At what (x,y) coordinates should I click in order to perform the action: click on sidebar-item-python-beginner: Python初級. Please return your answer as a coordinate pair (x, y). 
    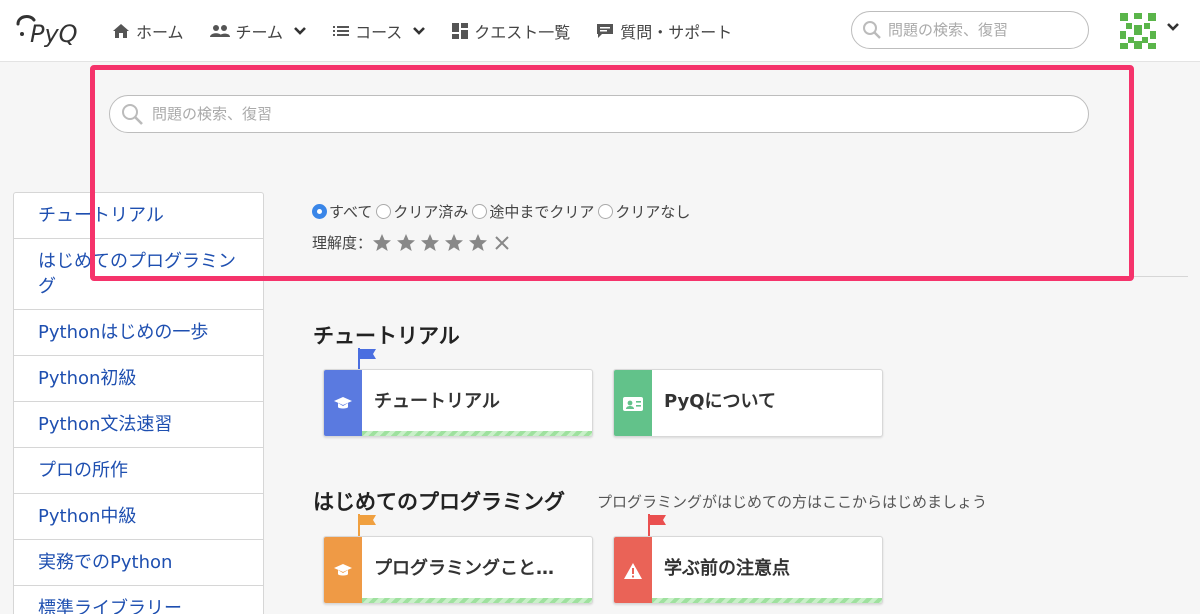
    Looking at the image, I should click on (138, 379).